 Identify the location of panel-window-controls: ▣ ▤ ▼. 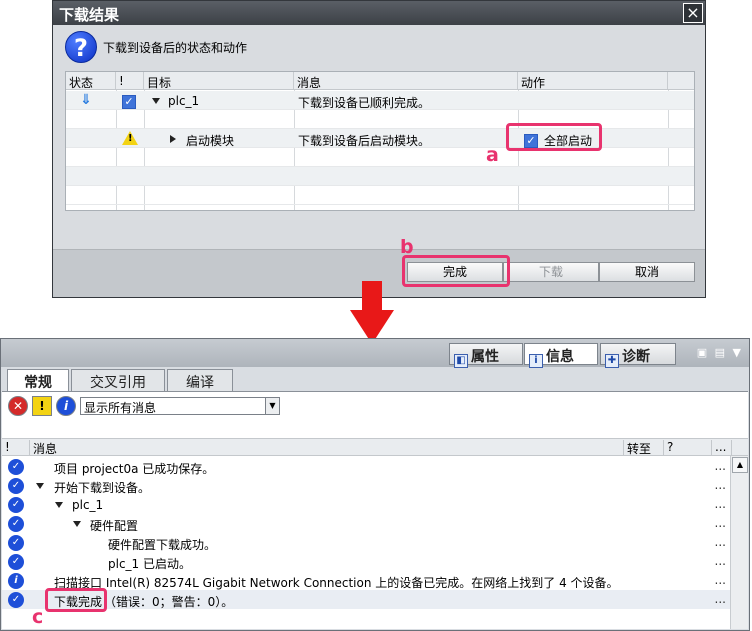
(720, 352).